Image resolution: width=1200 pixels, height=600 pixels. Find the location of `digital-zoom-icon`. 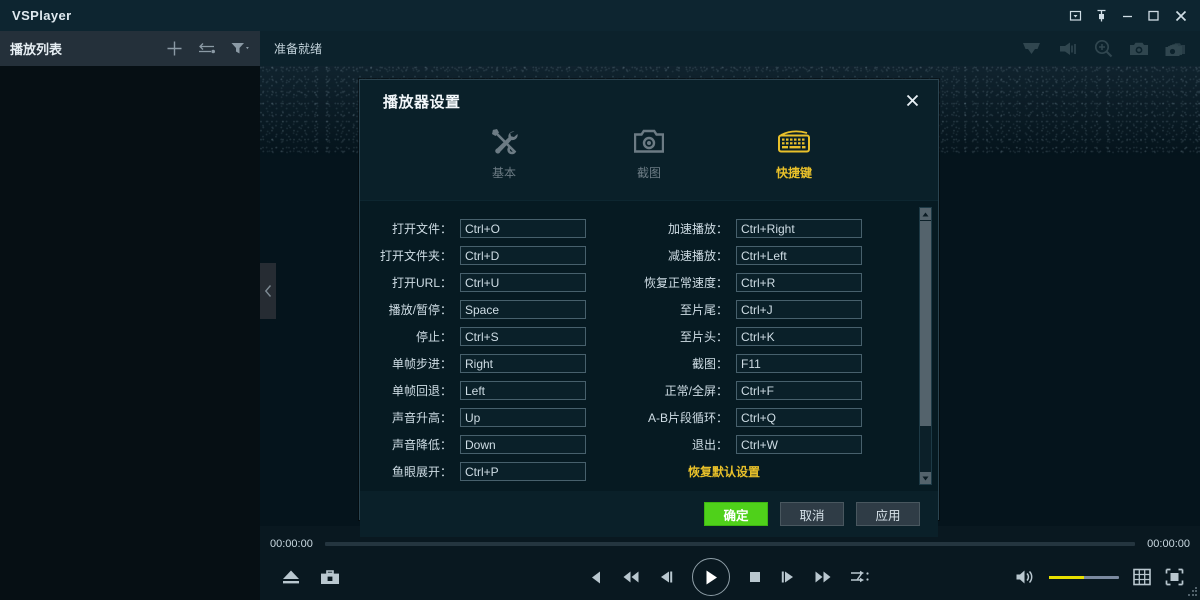

digital-zoom-icon is located at coordinates (1103, 48).